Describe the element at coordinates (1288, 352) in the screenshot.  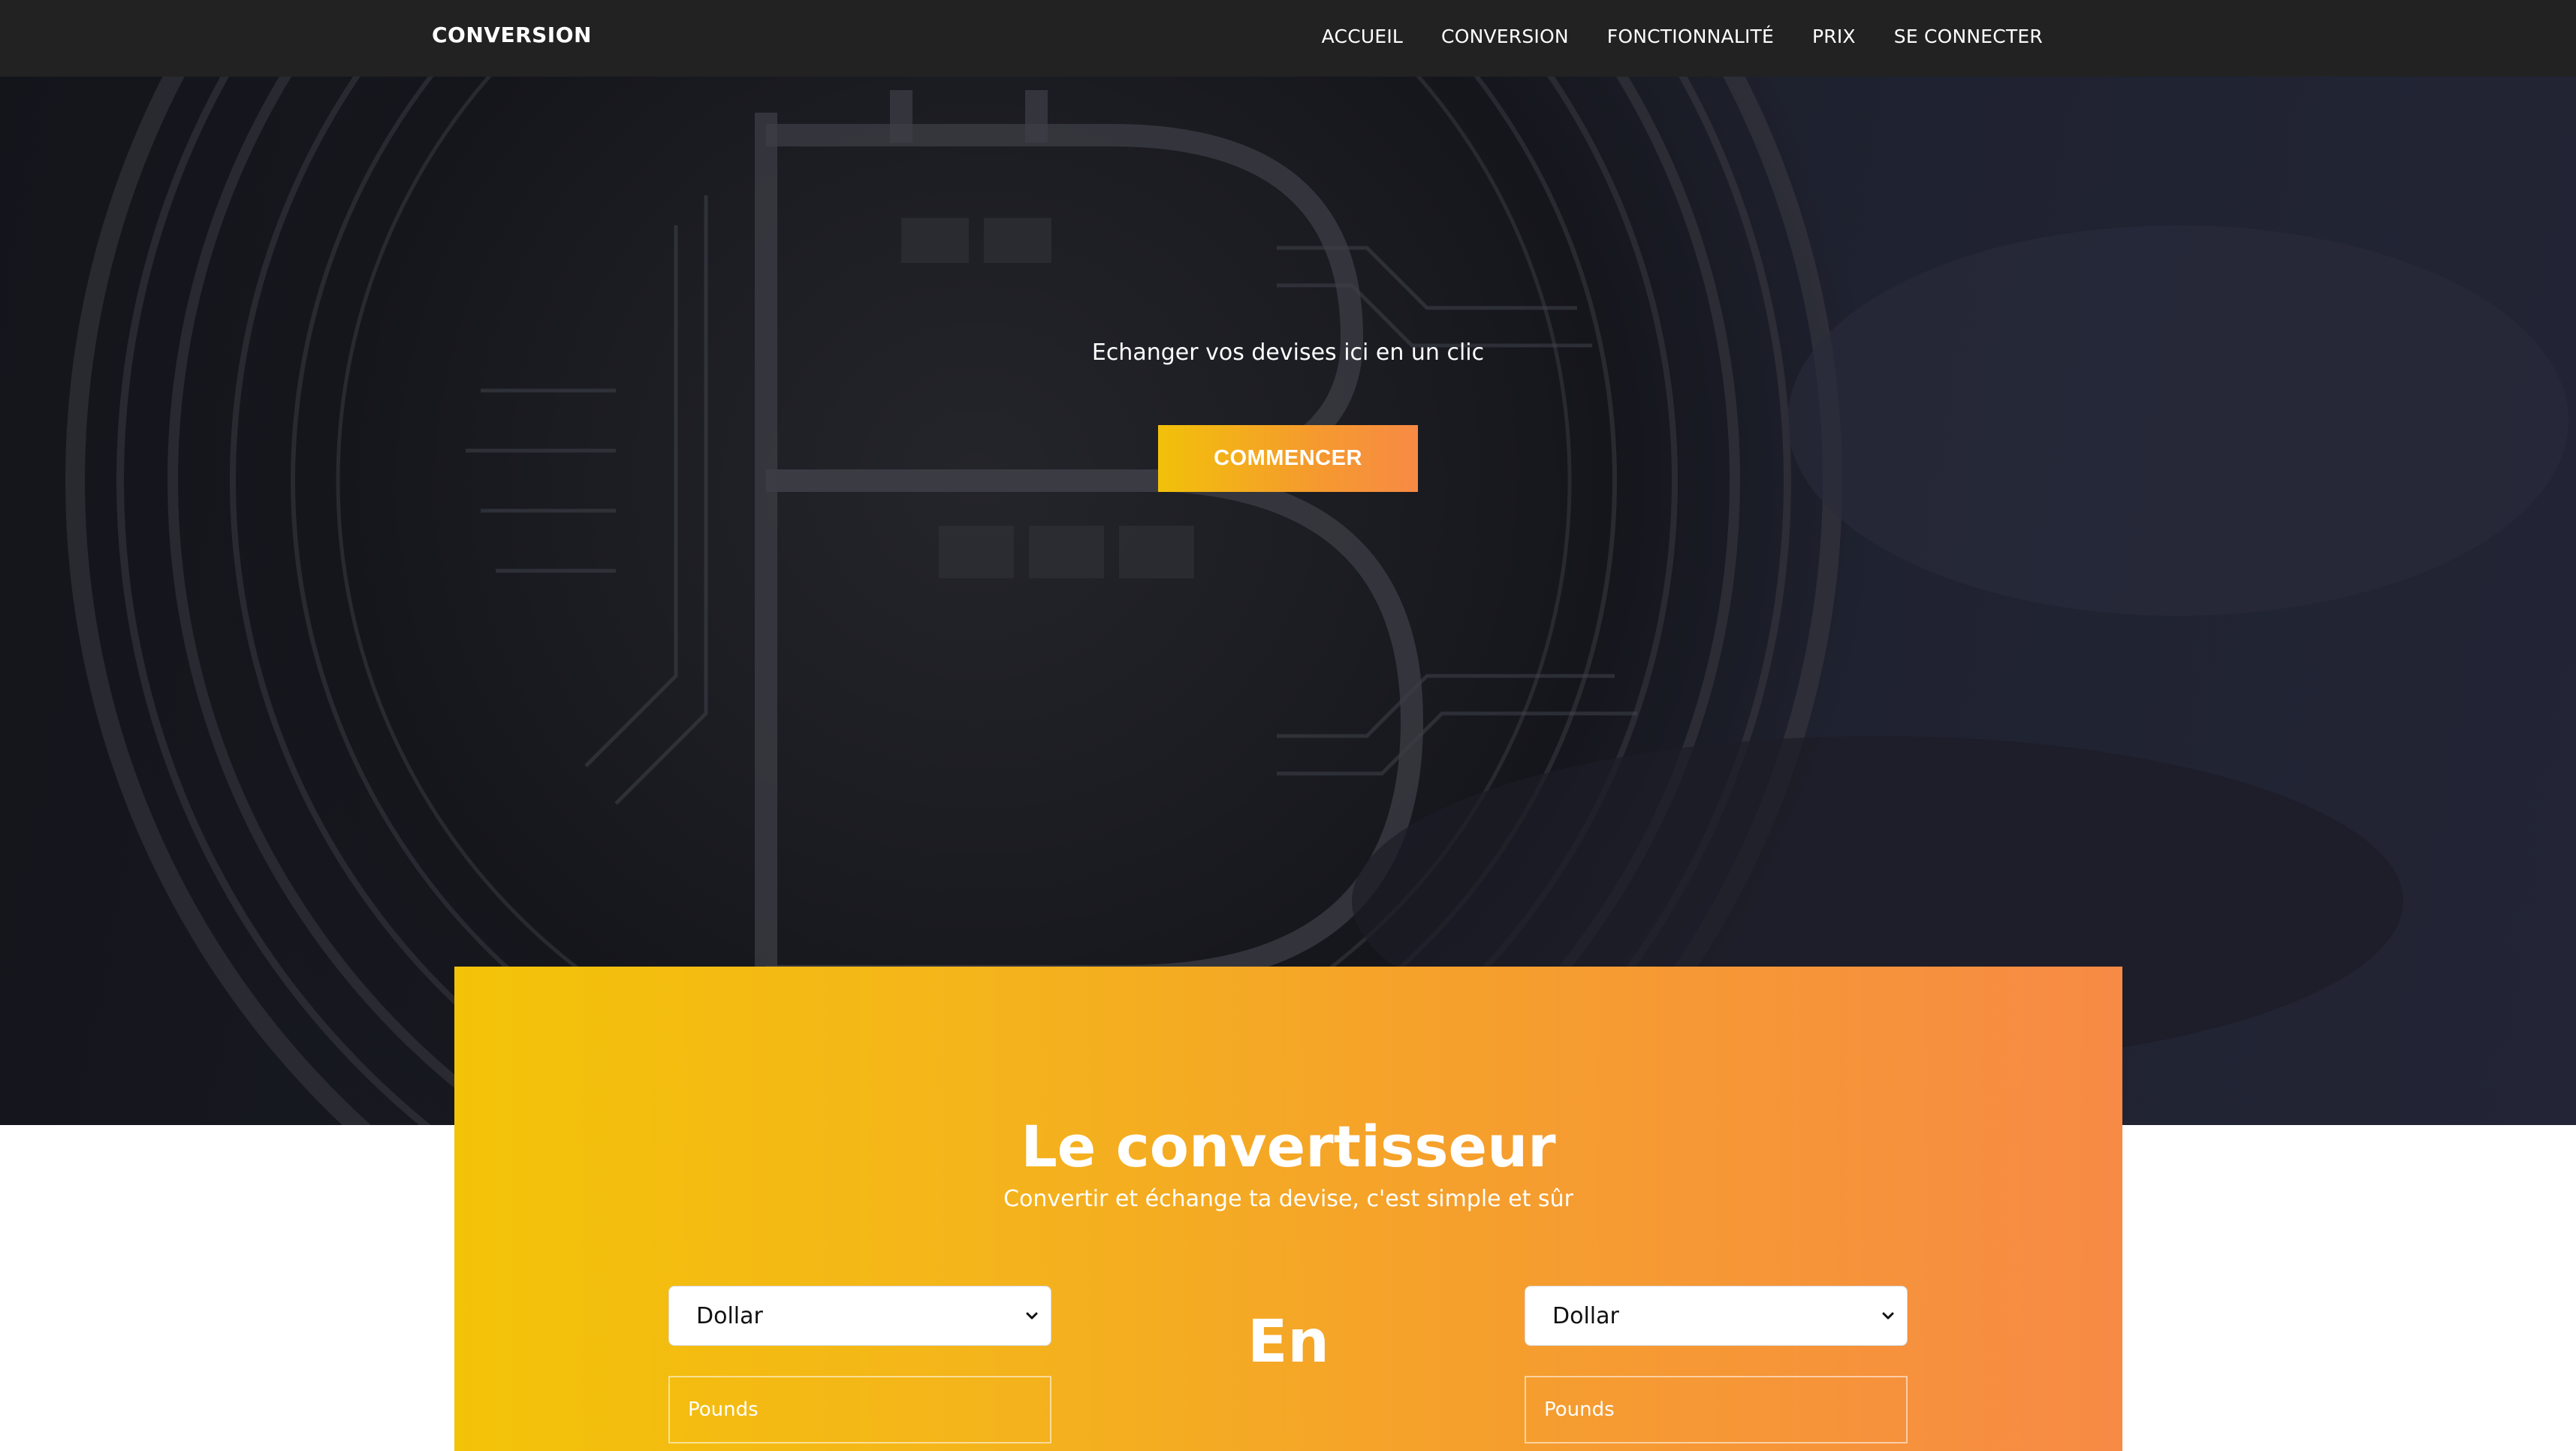
I see `hero-tagline: Echanger vos devises ici en un clic` at that location.